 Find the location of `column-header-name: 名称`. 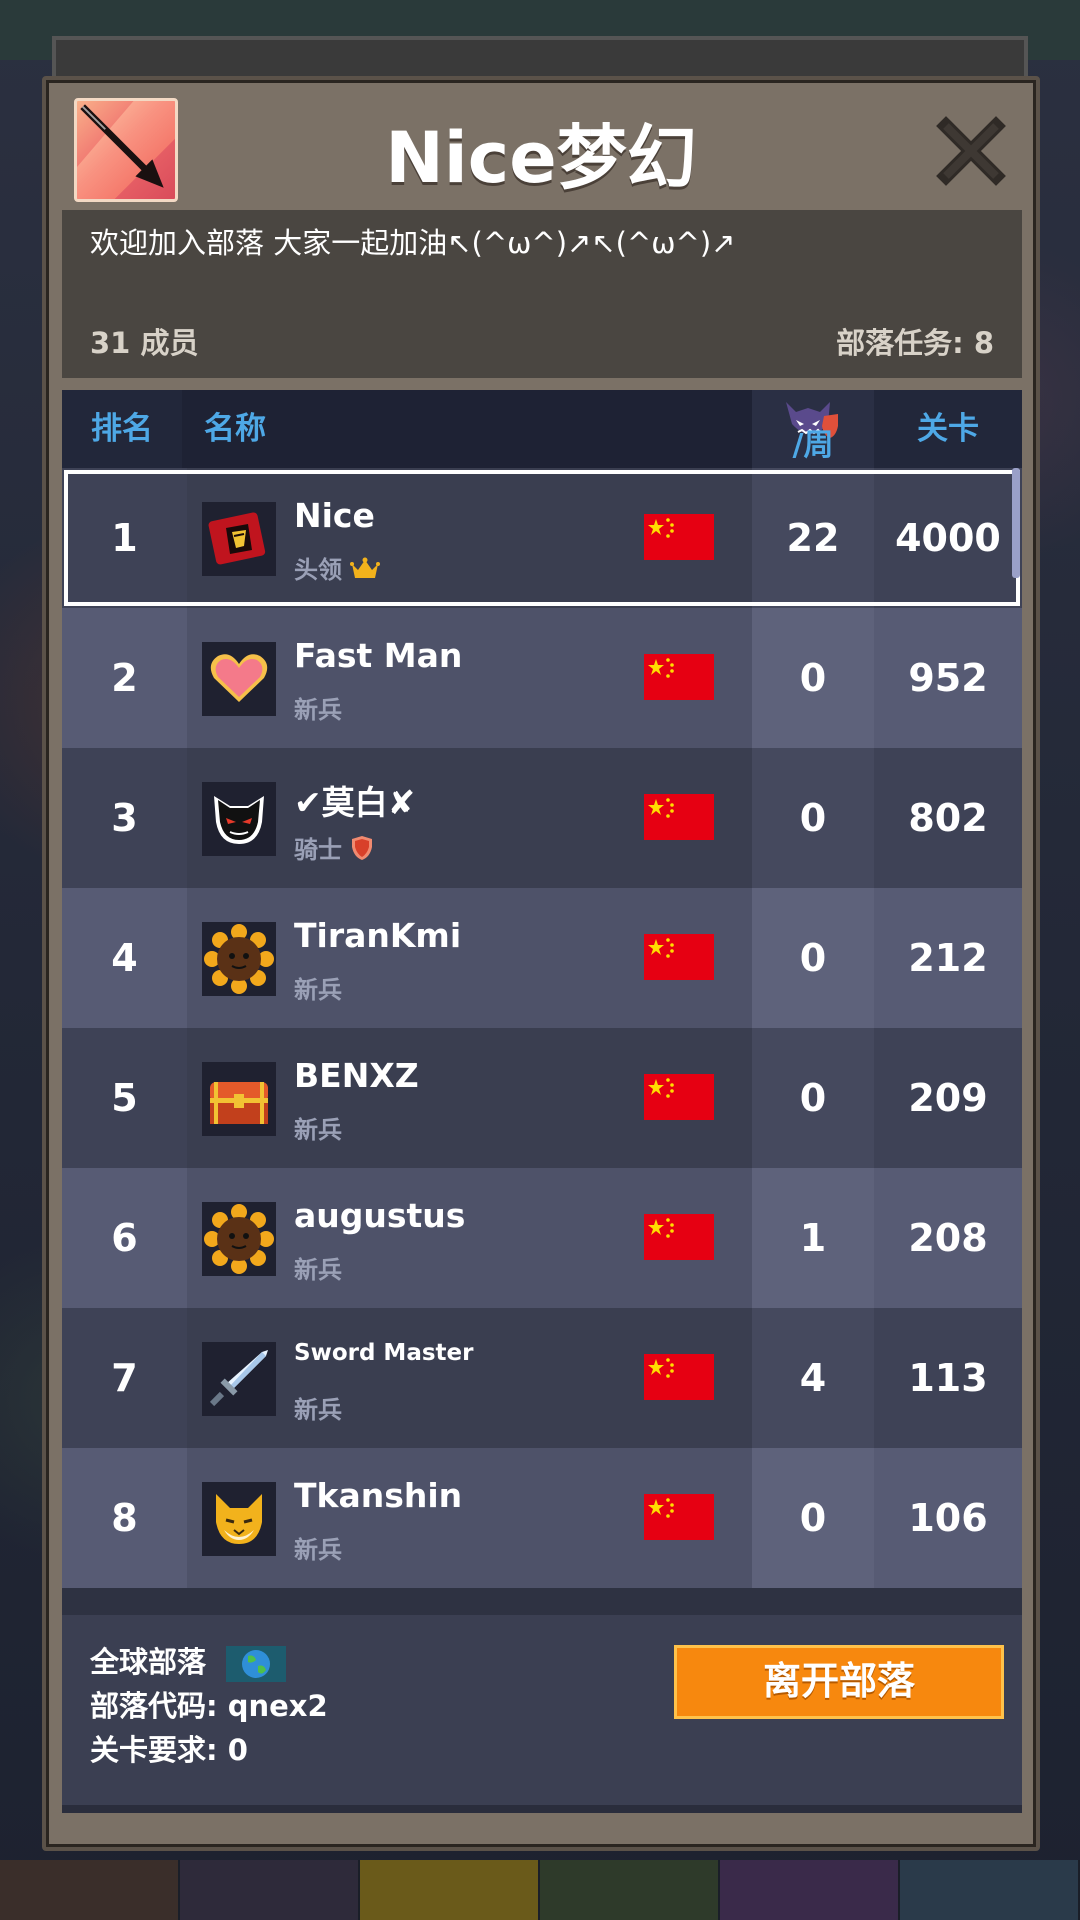

column-header-name: 名称 is located at coordinates (462, 429).